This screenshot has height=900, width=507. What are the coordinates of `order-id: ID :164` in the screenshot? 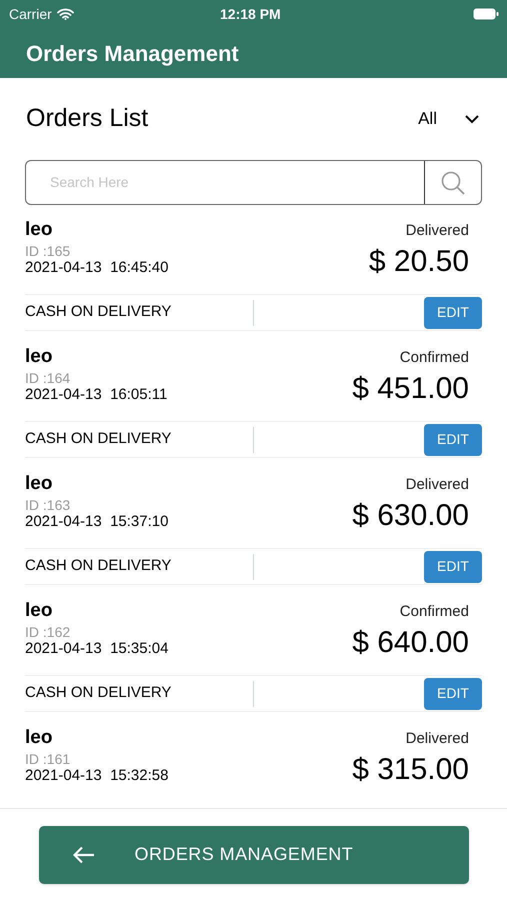 It's located at (48, 378).